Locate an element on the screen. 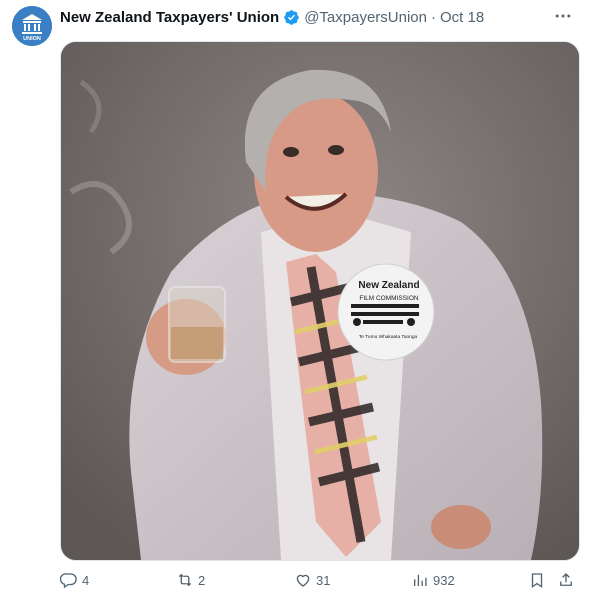 Image resolution: width=589 pixels, height=596 pixels. badge-line1: New Zealand is located at coordinates (388, 285).